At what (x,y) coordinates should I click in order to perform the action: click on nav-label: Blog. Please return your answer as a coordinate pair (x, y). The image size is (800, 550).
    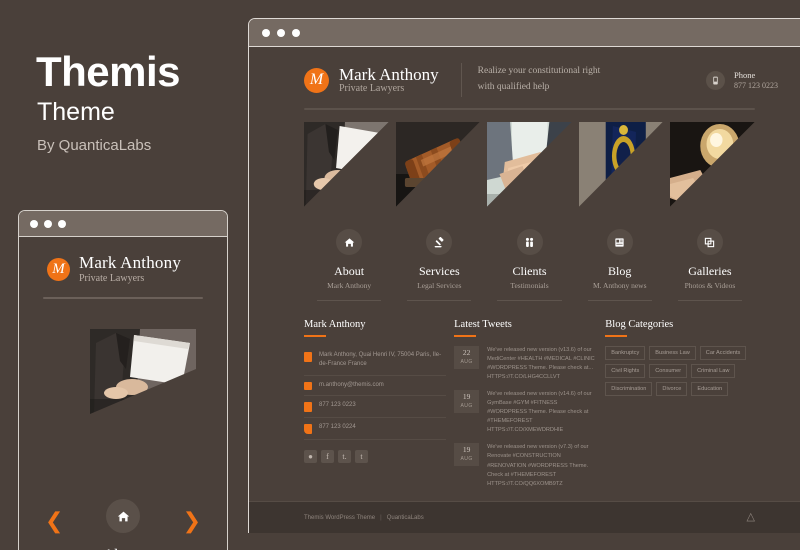
    Looking at the image, I should click on (620, 271).